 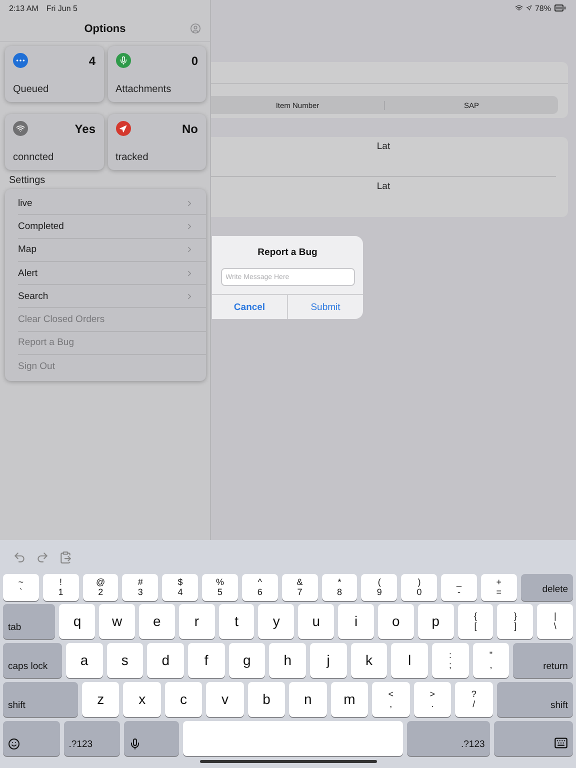 I want to click on dictation-key, so click(x=152, y=738).